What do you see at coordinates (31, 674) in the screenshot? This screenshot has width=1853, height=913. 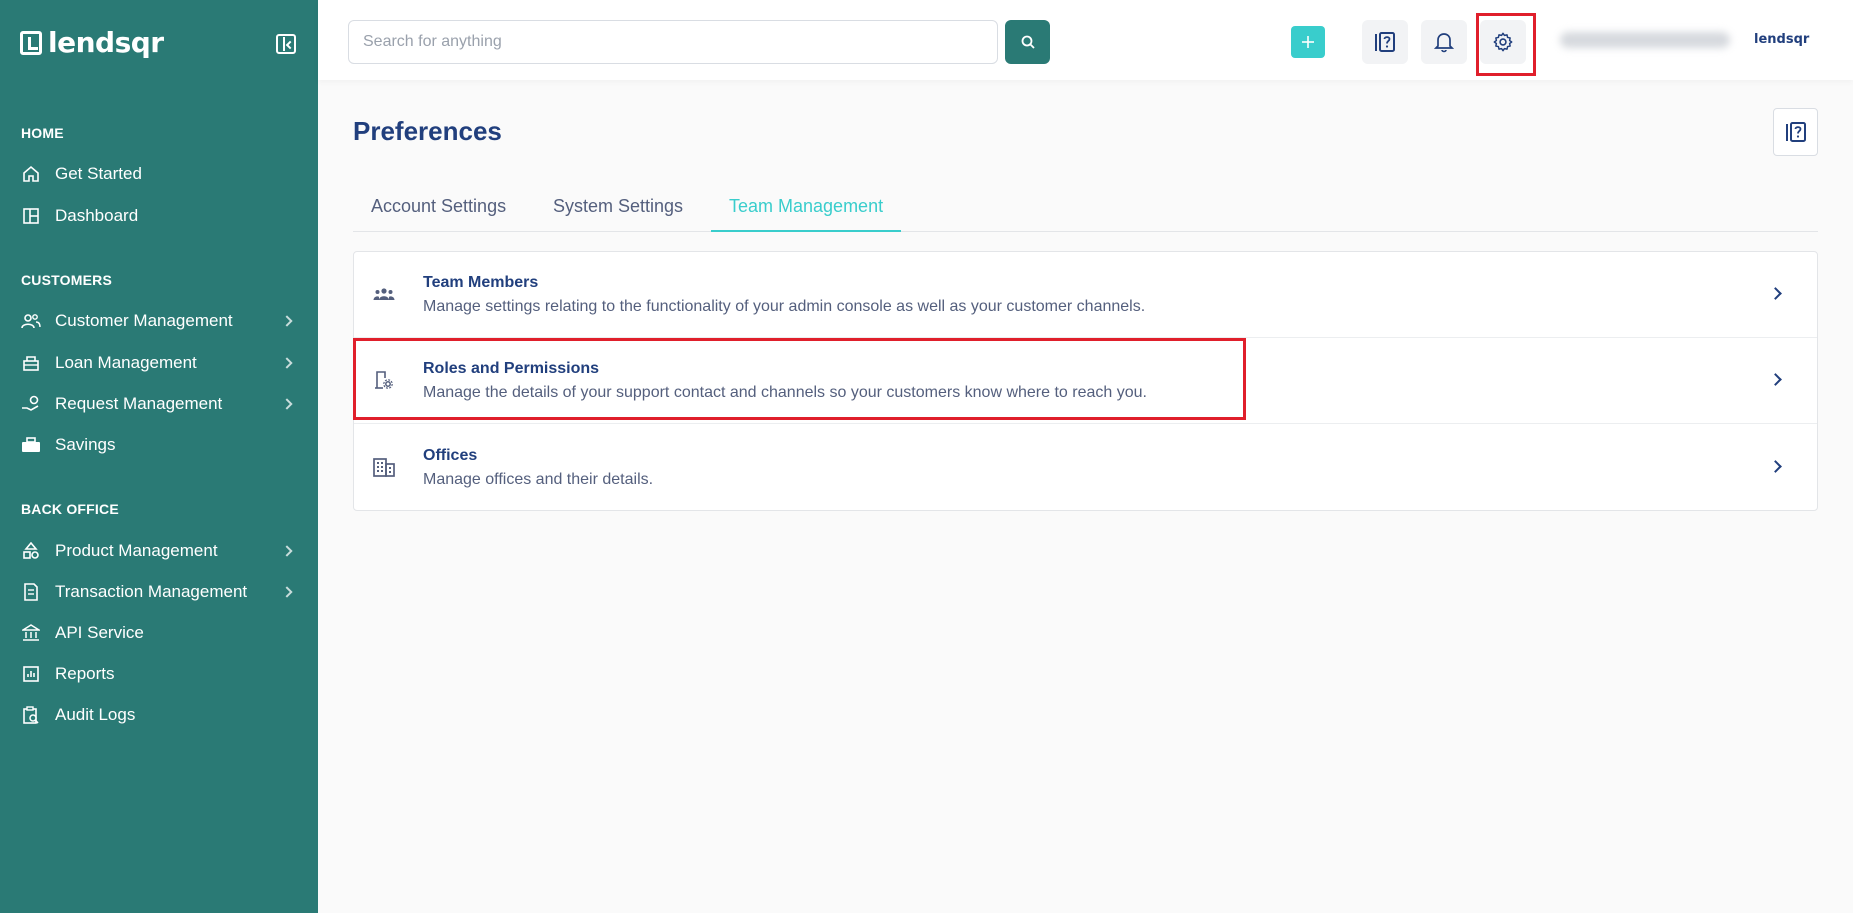 I see `reports-icon` at bounding box center [31, 674].